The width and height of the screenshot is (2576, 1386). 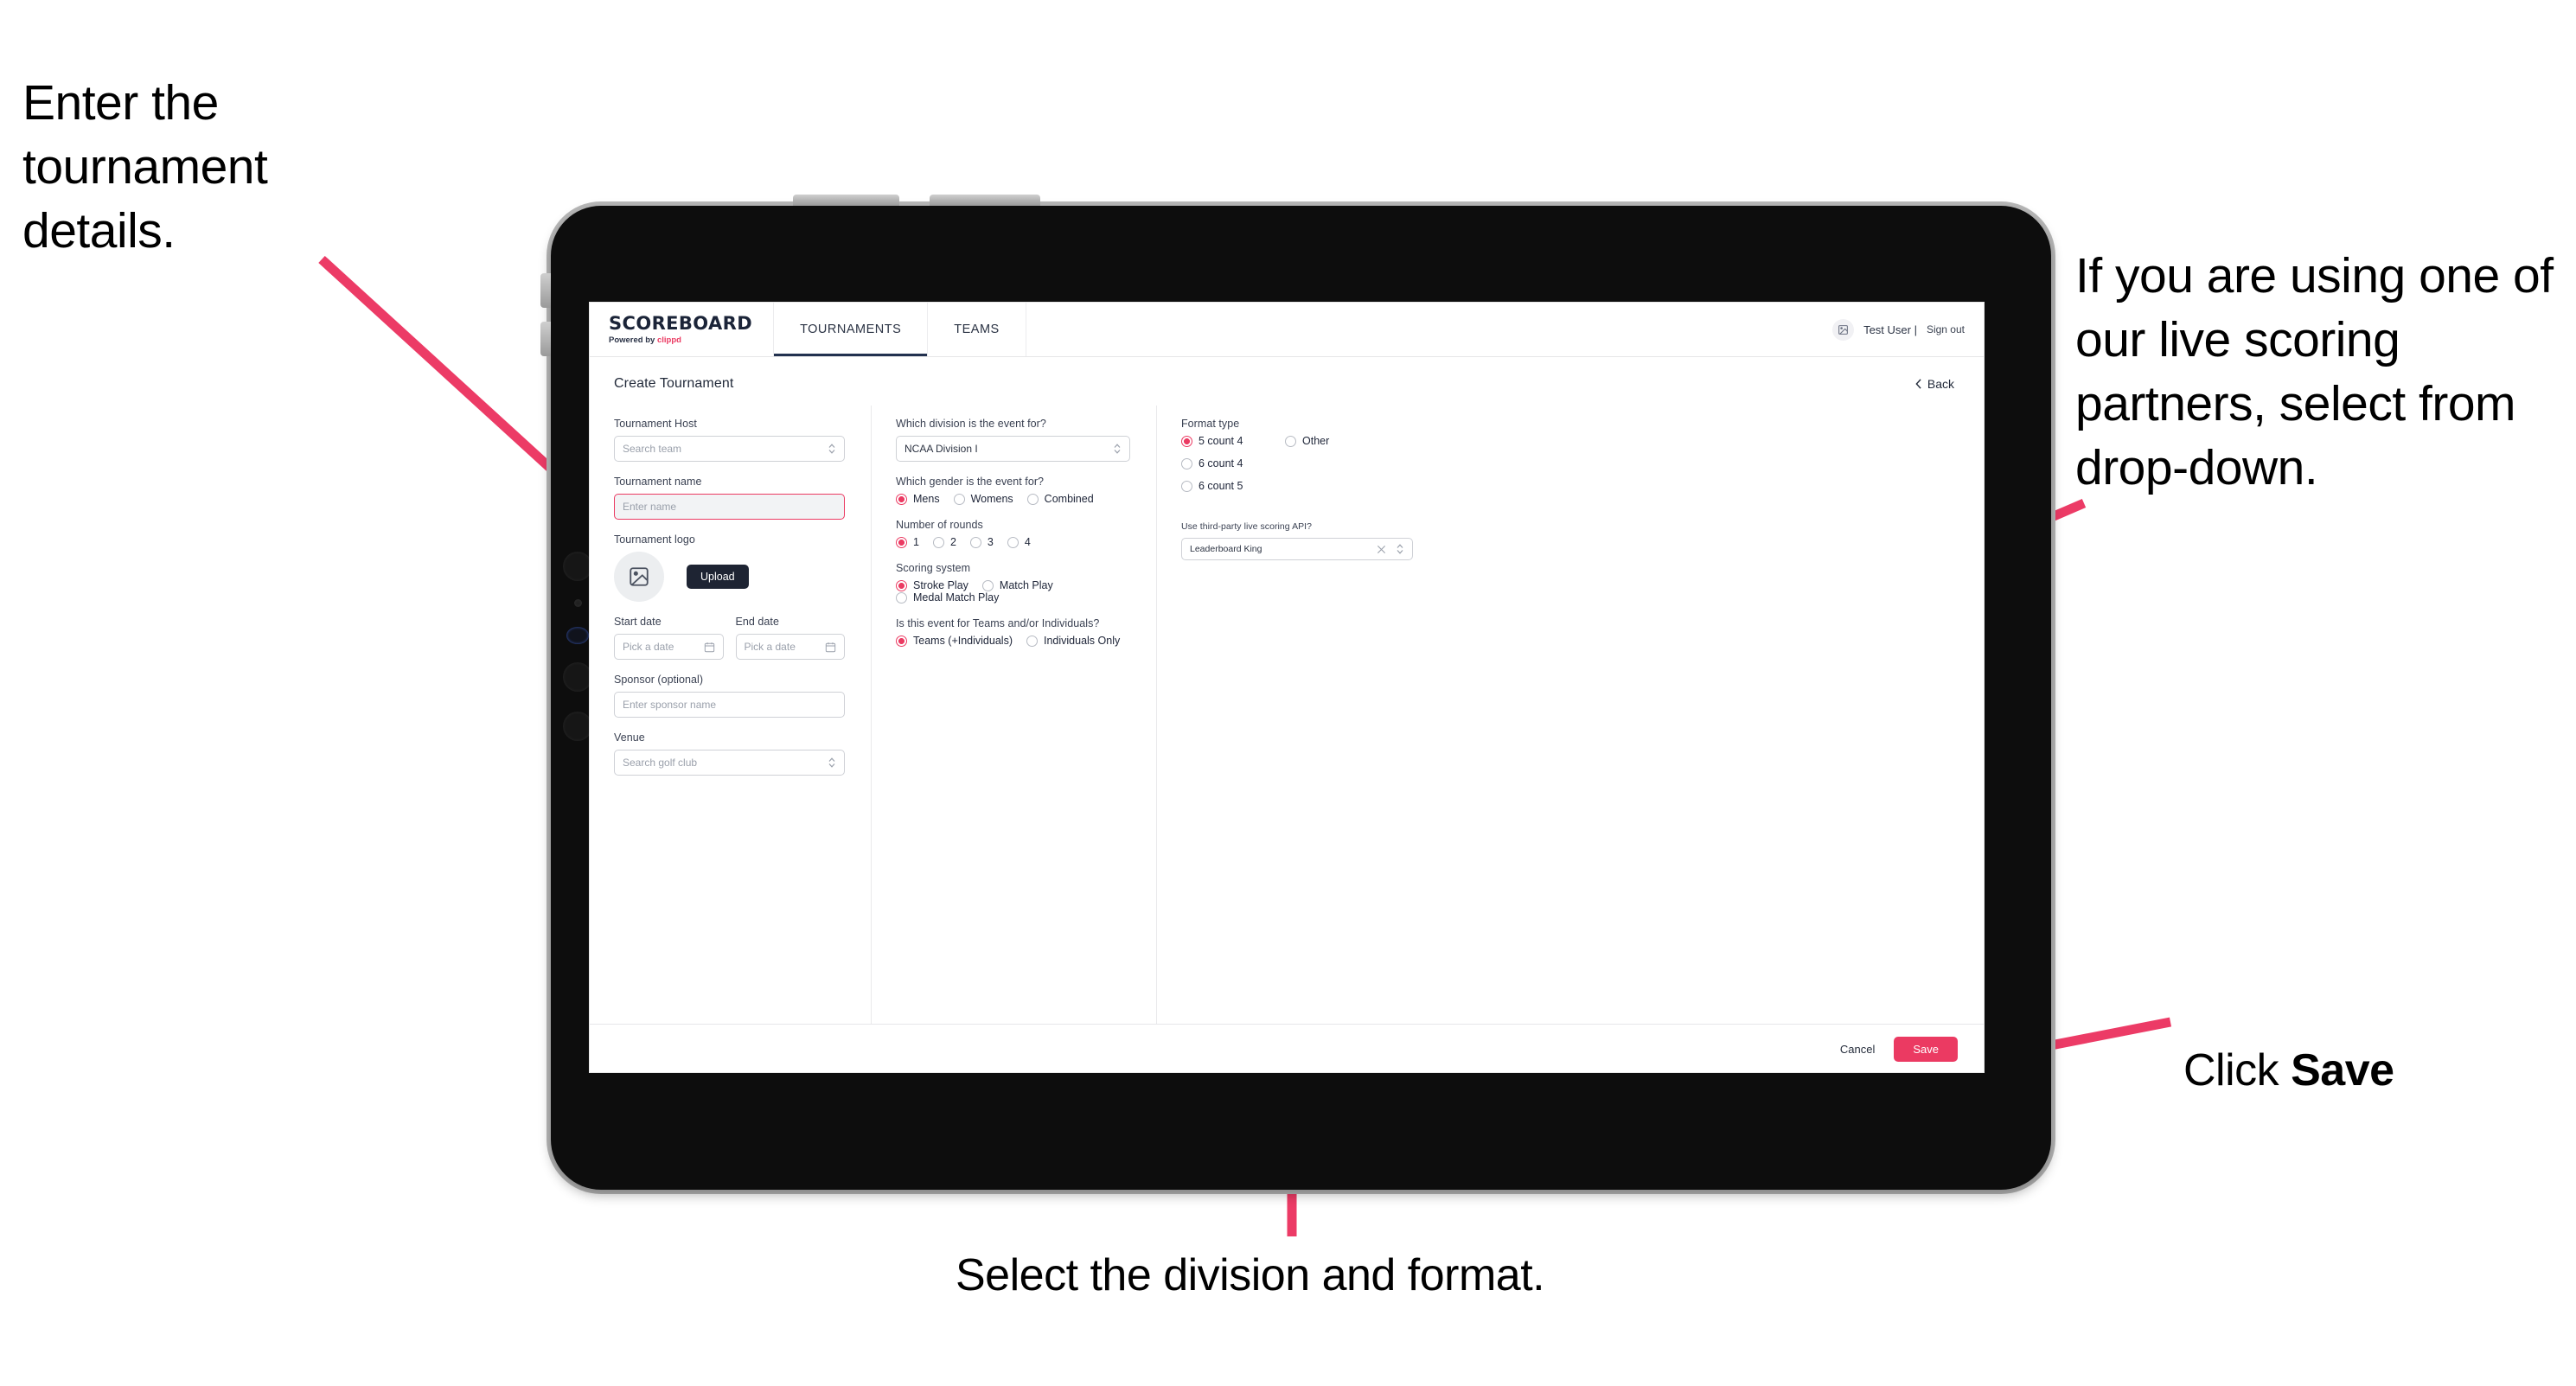 I want to click on rounds-option-2: 2, so click(x=944, y=542).